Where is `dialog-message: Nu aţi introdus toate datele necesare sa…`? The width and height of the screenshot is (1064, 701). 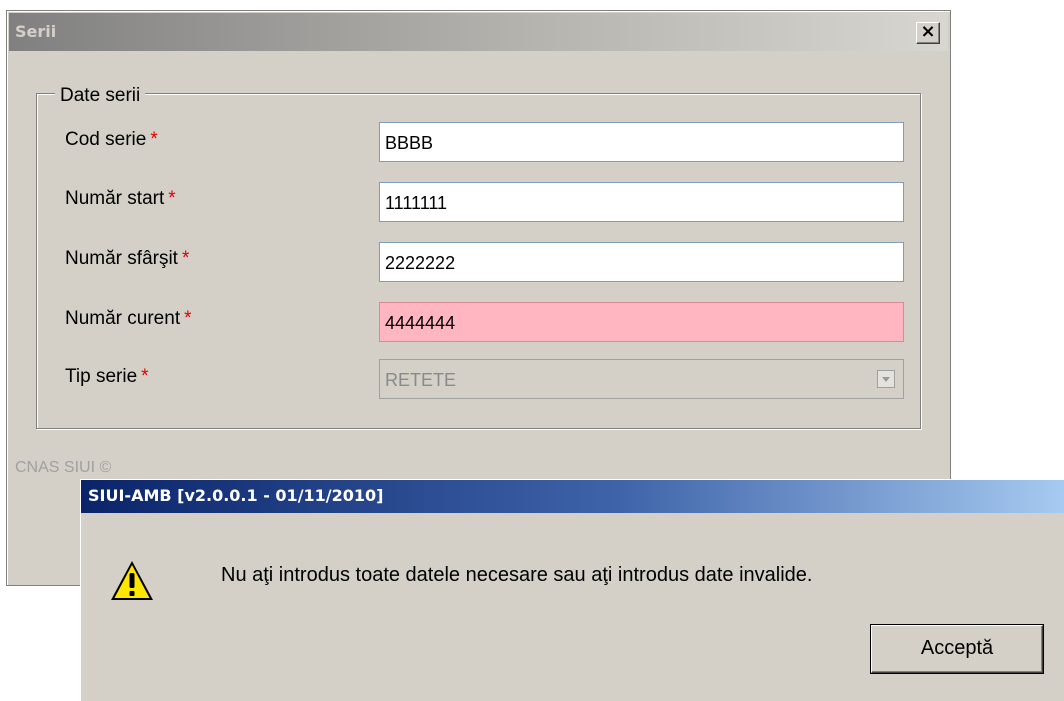 dialog-message: Nu aţi introdus toate datele necesare sa… is located at coordinates (517, 575).